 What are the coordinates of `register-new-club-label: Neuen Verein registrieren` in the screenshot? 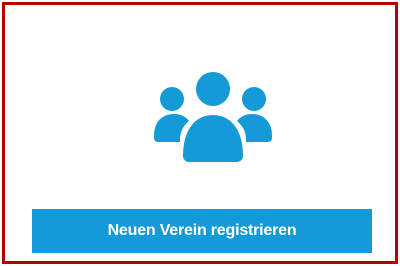 It's located at (202, 230).